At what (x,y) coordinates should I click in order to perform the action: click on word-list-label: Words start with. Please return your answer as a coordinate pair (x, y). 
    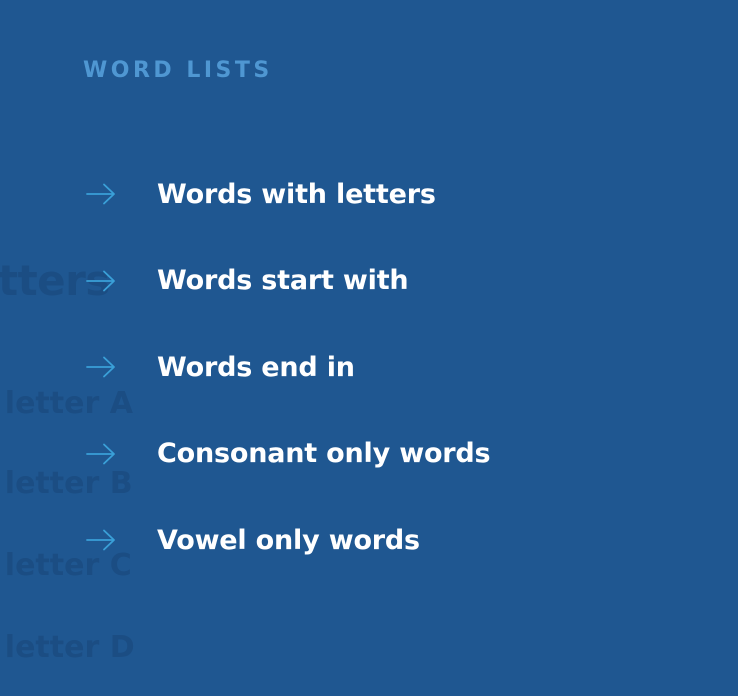
    Looking at the image, I should click on (283, 280).